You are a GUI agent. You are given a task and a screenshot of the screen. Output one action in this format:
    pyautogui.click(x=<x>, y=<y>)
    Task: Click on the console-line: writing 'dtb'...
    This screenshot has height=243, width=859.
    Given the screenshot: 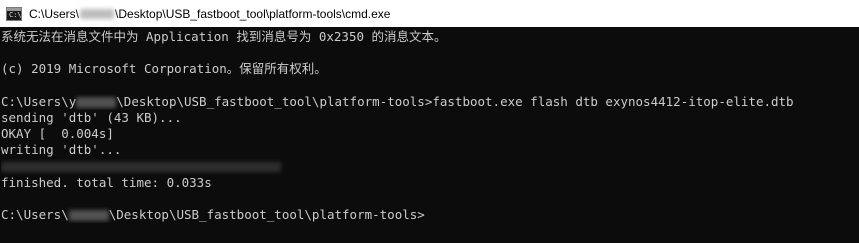 What is the action you would take?
    pyautogui.click(x=61, y=150)
    